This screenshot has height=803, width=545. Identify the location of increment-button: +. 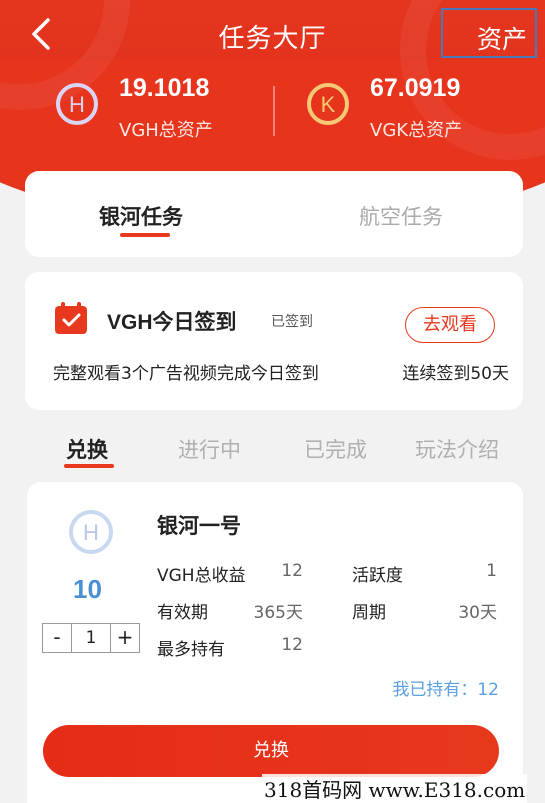
(125, 638).